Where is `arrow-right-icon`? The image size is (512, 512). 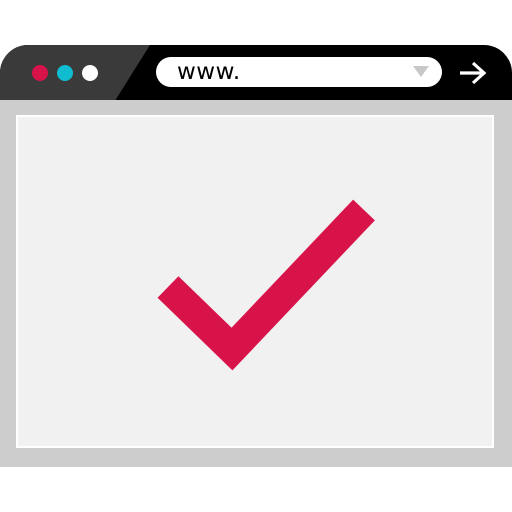 arrow-right-icon is located at coordinates (473, 73).